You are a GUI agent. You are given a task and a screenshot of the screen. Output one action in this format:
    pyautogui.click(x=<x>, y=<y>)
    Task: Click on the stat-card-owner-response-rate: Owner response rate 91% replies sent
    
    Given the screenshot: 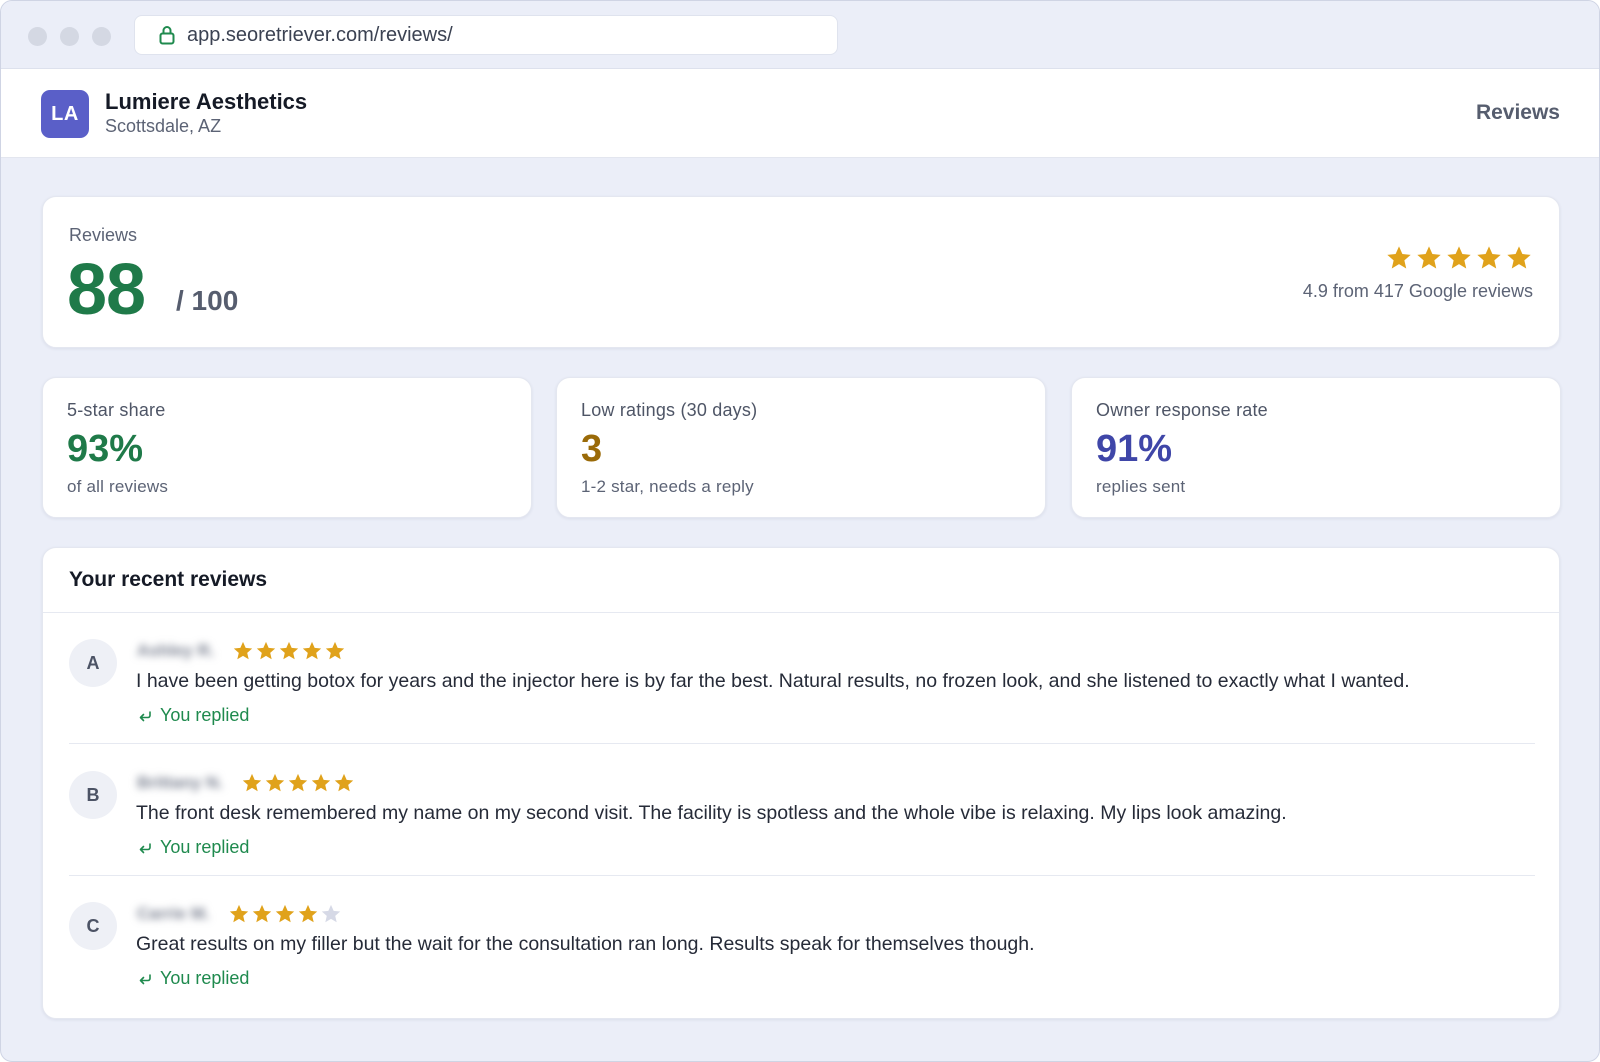 What is the action you would take?
    pyautogui.click(x=1316, y=447)
    